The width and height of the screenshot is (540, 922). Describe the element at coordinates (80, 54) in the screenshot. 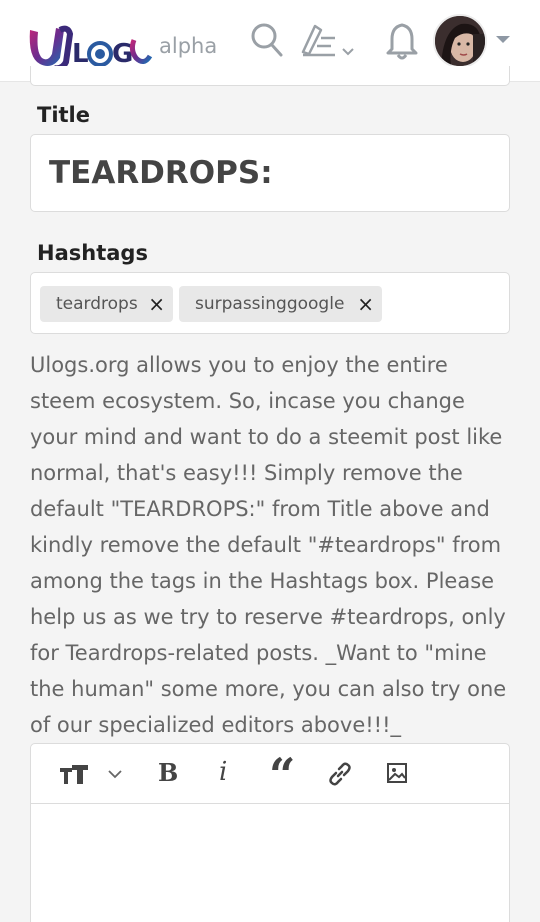

I see `svg-text: L` at that location.